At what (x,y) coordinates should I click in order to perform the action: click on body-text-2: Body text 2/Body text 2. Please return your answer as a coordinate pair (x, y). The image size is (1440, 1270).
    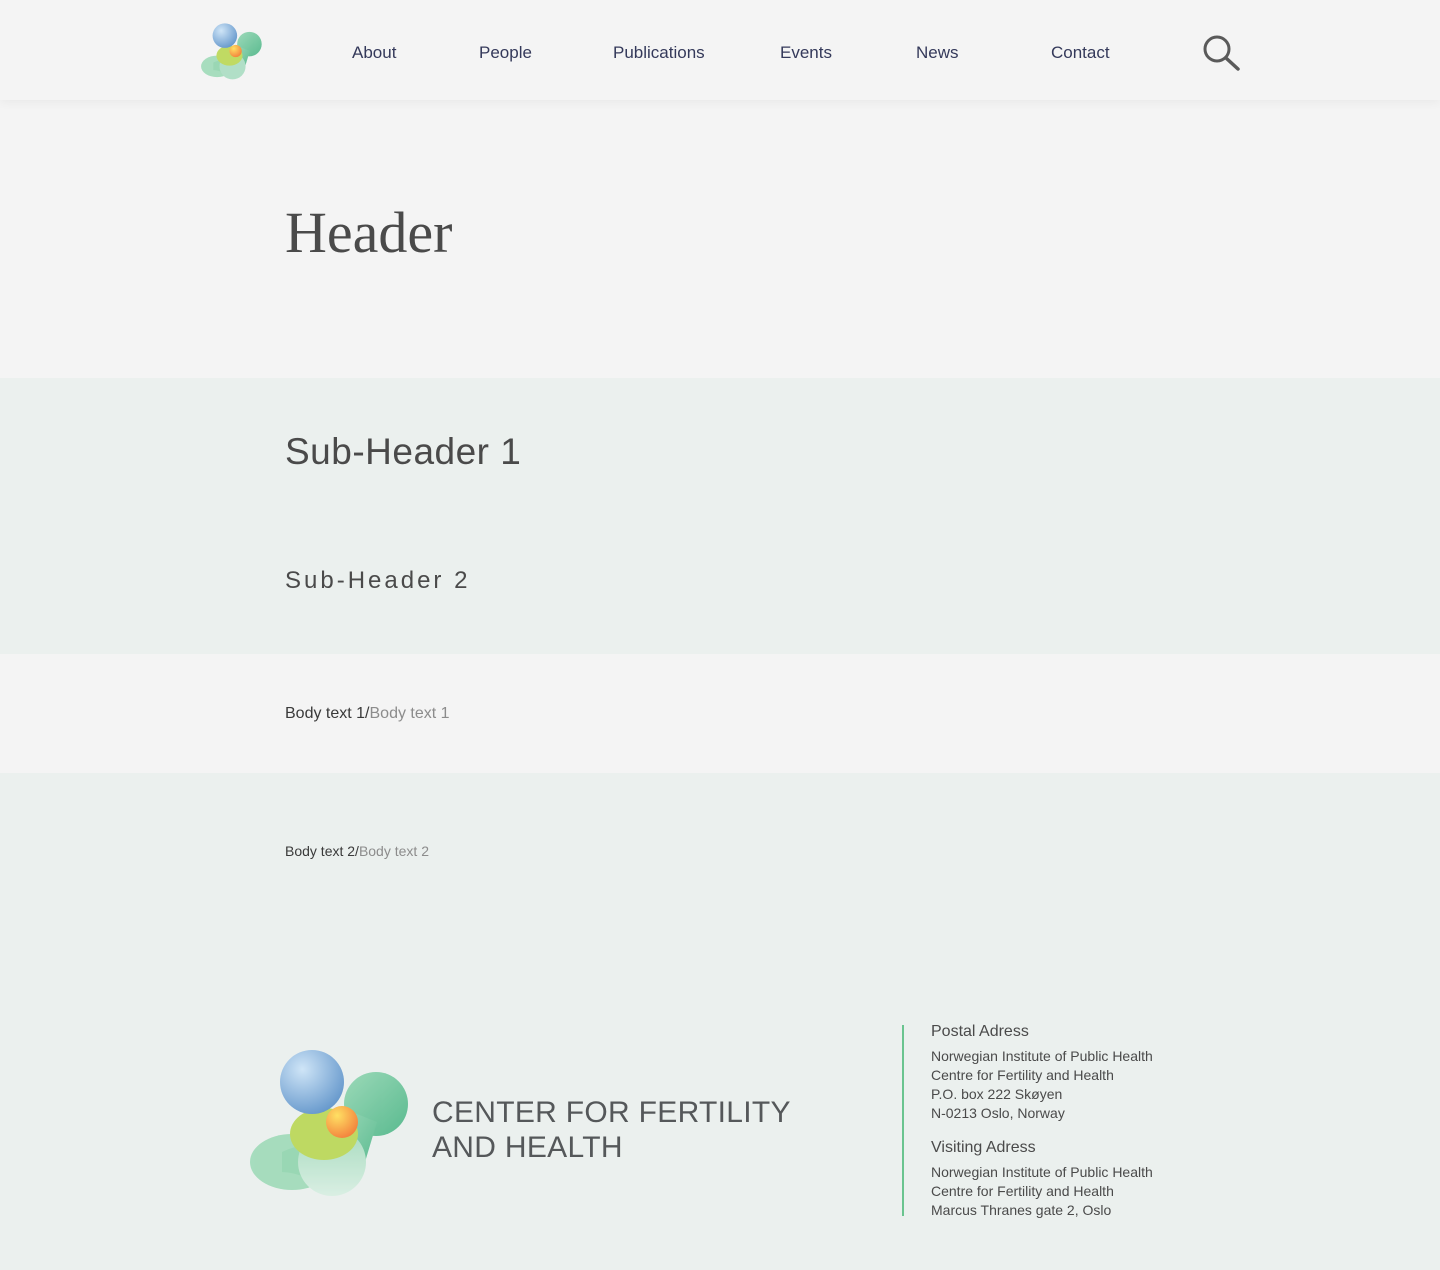
    Looking at the image, I should click on (357, 851).